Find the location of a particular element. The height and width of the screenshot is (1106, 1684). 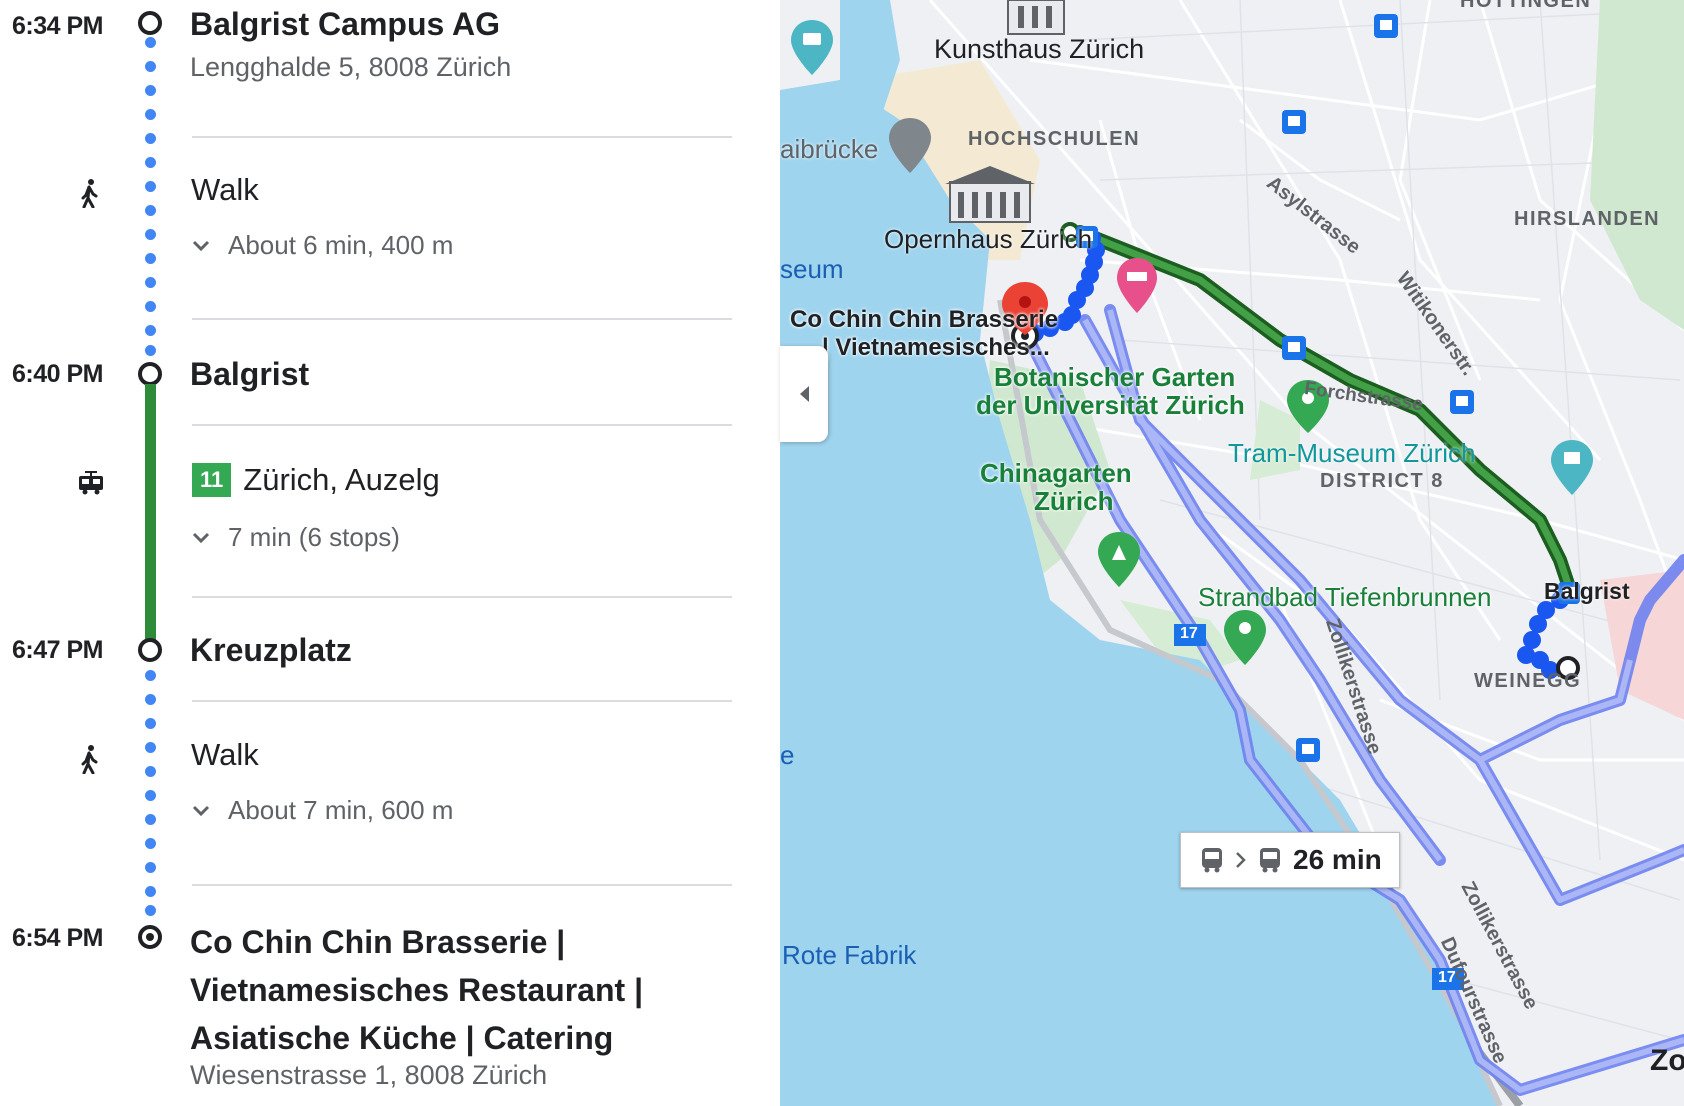

destination-name-line: Co Chin Chin Brasserie | is located at coordinates (378, 942).